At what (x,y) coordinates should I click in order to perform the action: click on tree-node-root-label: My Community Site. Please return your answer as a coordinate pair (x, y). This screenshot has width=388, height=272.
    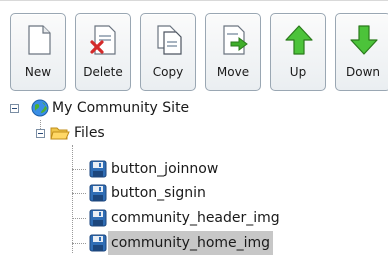
    Looking at the image, I should click on (121, 108).